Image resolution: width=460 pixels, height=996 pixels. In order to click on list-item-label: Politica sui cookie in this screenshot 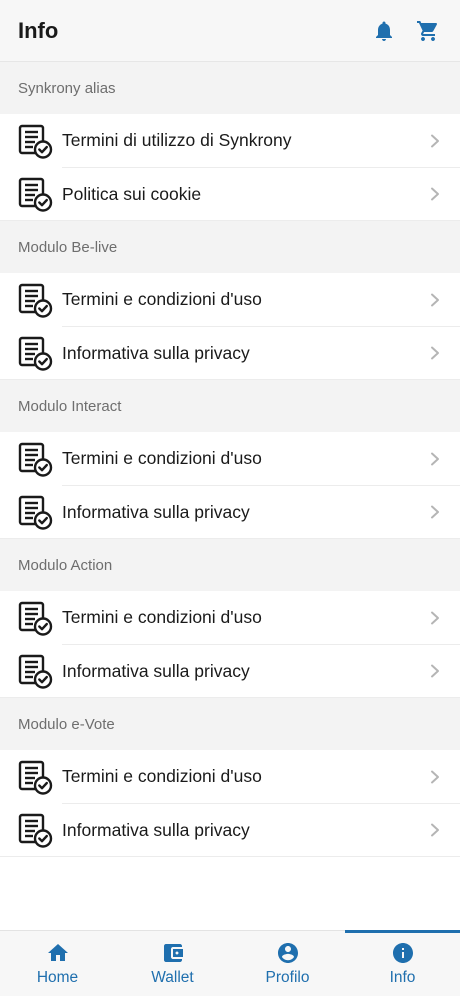, I will do `click(132, 193)`.